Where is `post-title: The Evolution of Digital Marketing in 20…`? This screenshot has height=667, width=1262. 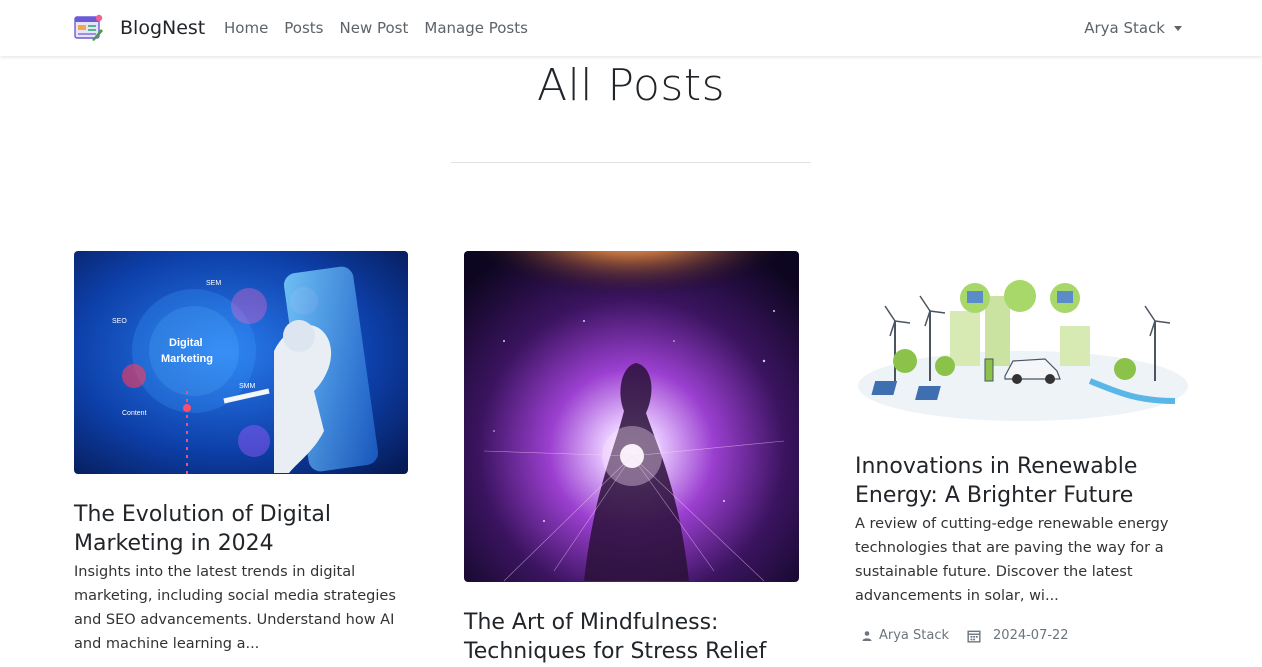 post-title: The Evolution of Digital Marketing in 20… is located at coordinates (241, 529).